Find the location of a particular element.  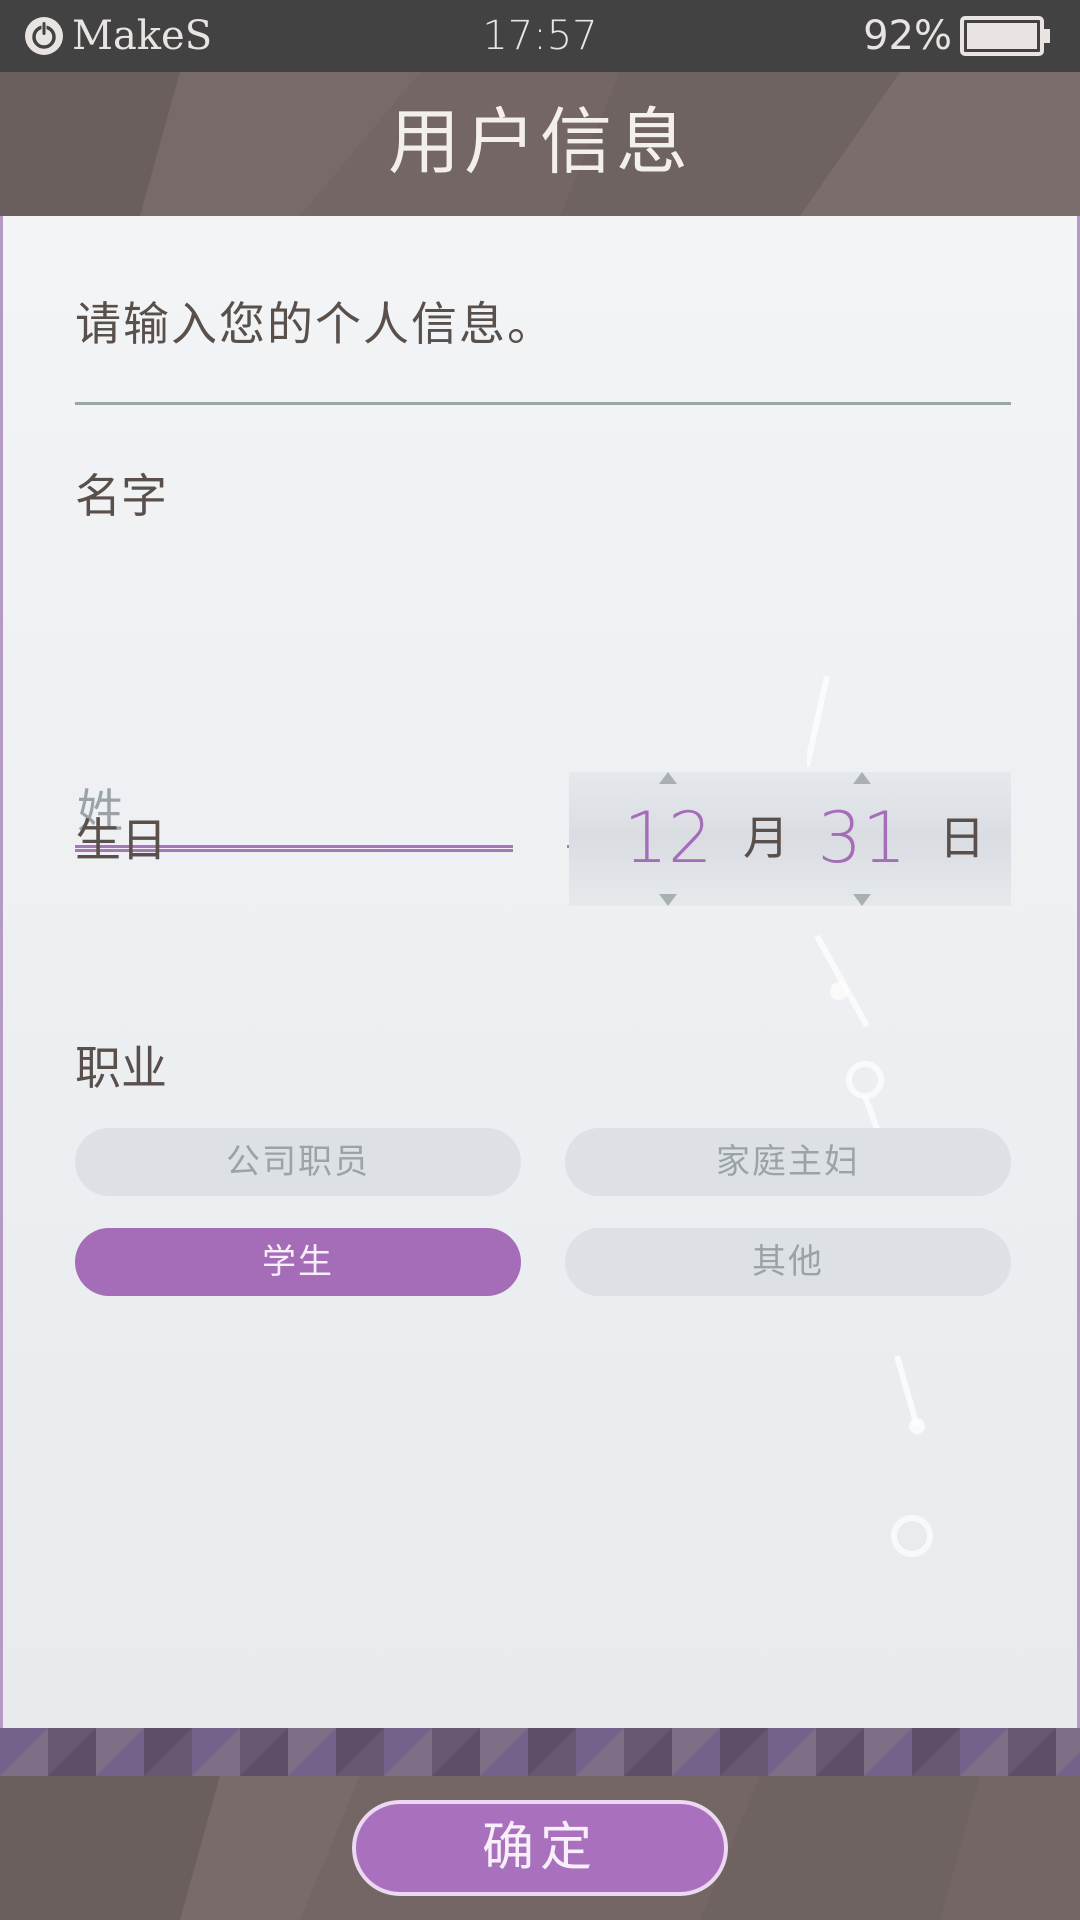

intro-text: 请输入您的个人信息。 is located at coordinates (315, 324).